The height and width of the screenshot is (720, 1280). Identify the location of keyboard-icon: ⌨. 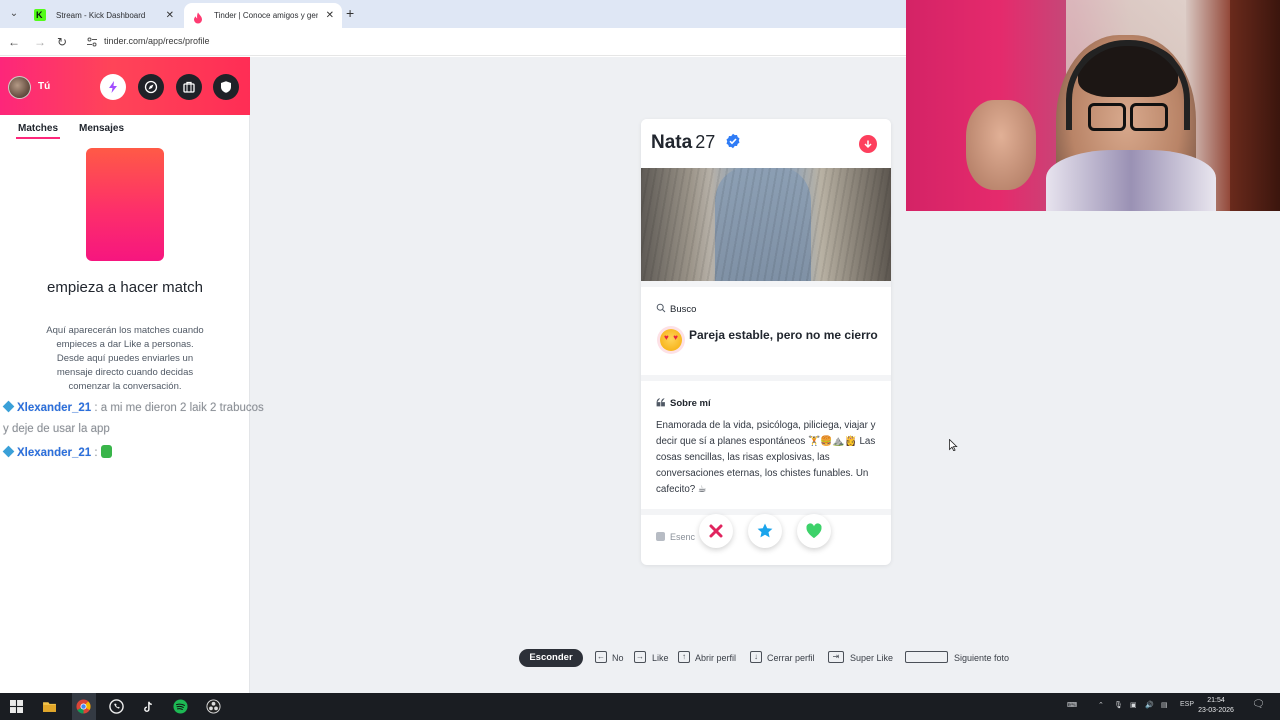
(1072, 705).